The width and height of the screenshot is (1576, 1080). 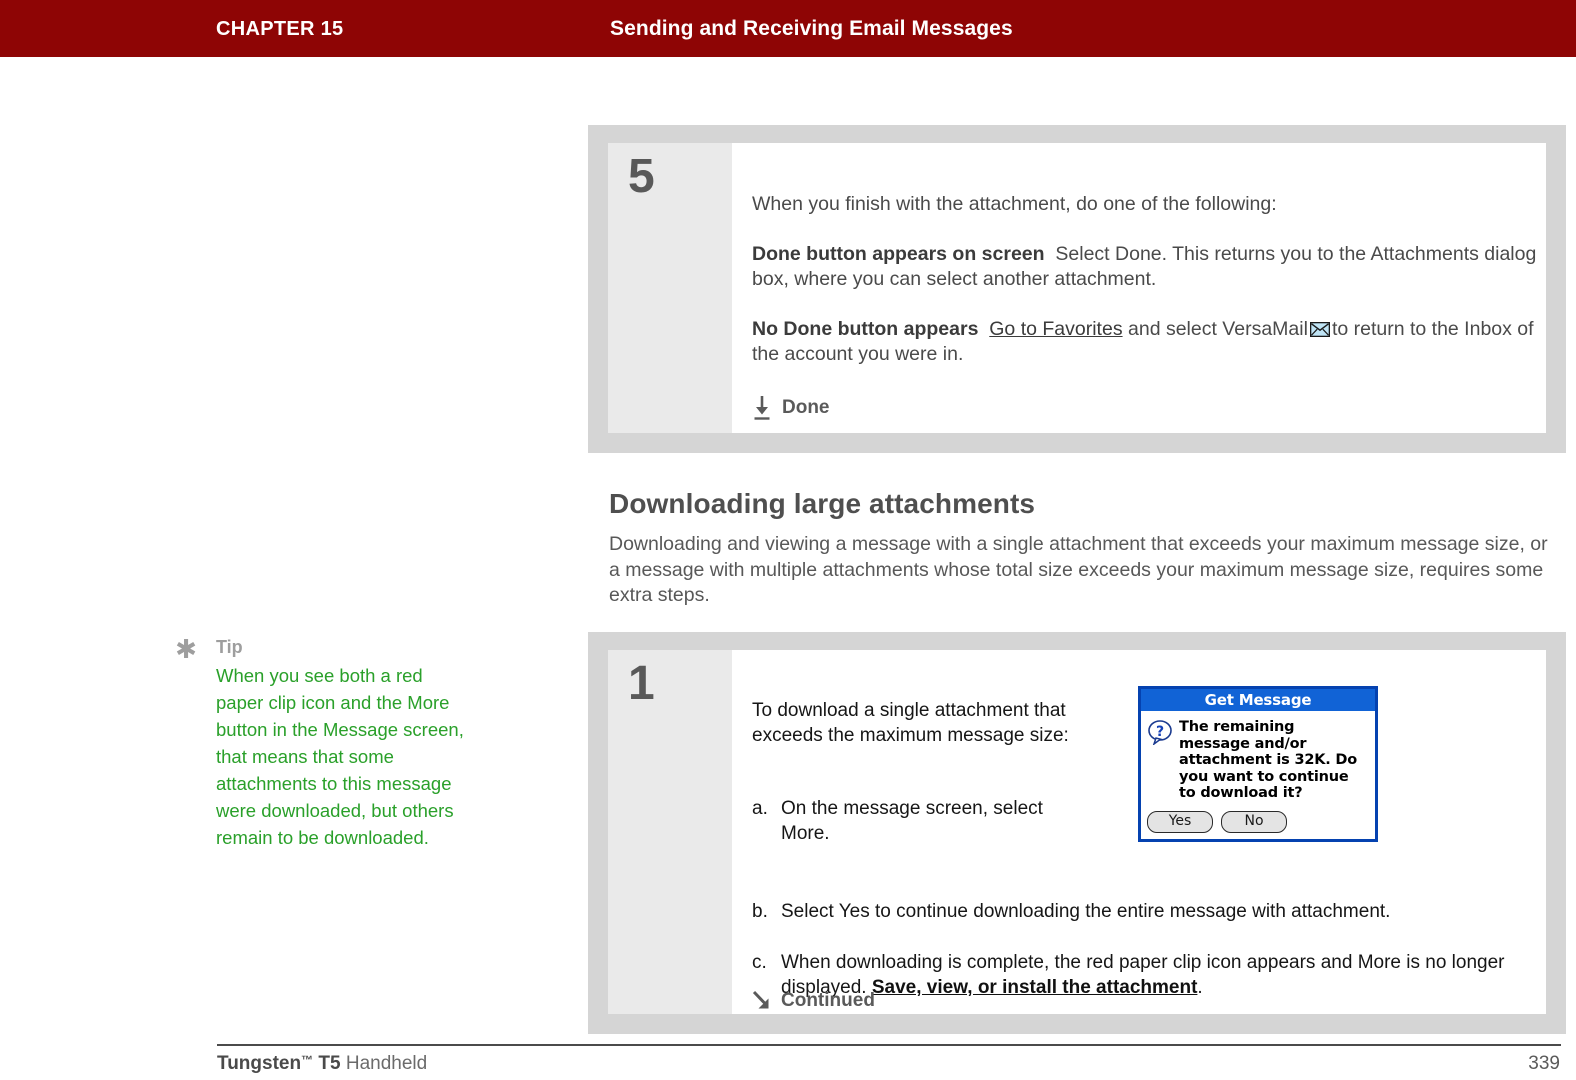 What do you see at coordinates (898, 254) in the screenshot?
I see `step-5-option-1-lead: Done button appears on screen` at bounding box center [898, 254].